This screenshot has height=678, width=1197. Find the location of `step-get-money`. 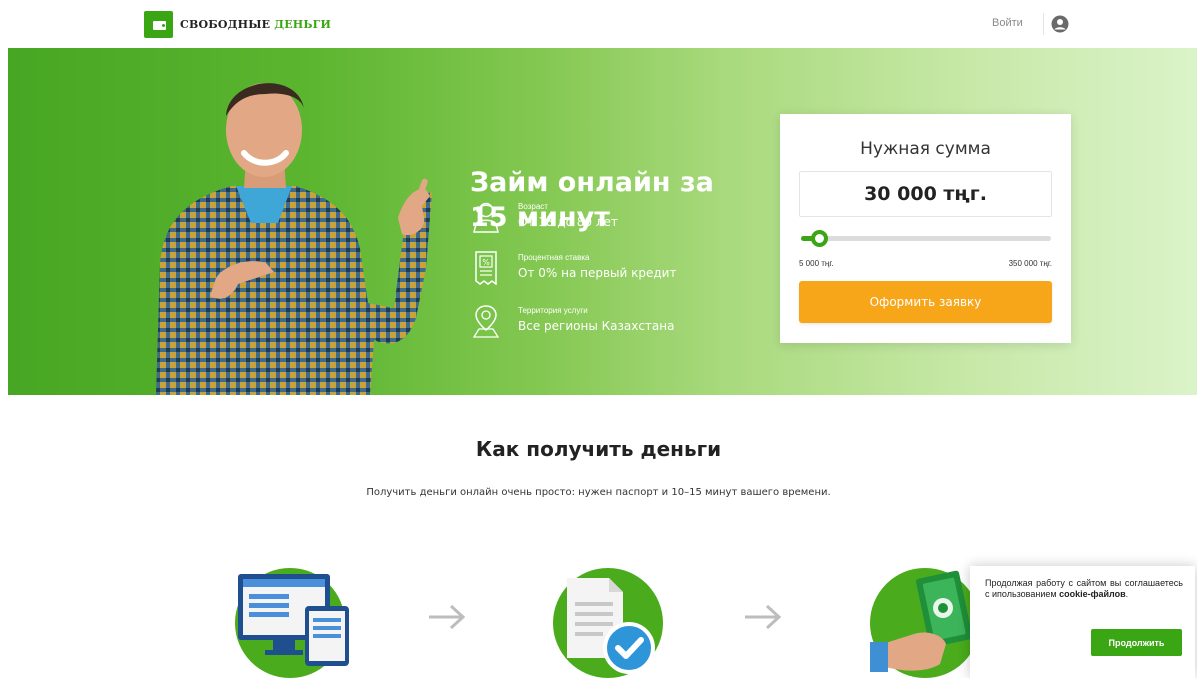

step-get-money is located at coordinates (925, 623).